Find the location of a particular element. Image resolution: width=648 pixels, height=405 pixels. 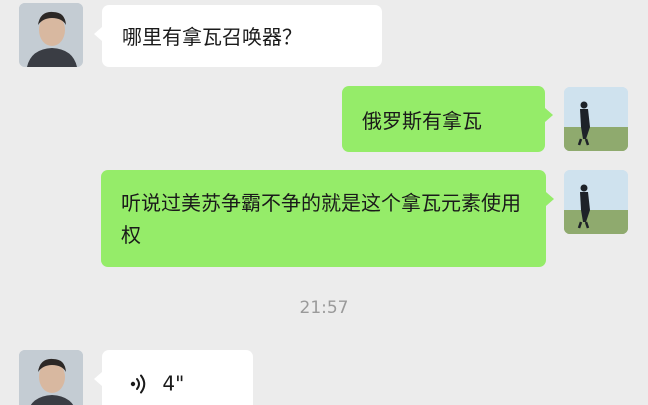

voice-waves-icon is located at coordinates (138, 383).